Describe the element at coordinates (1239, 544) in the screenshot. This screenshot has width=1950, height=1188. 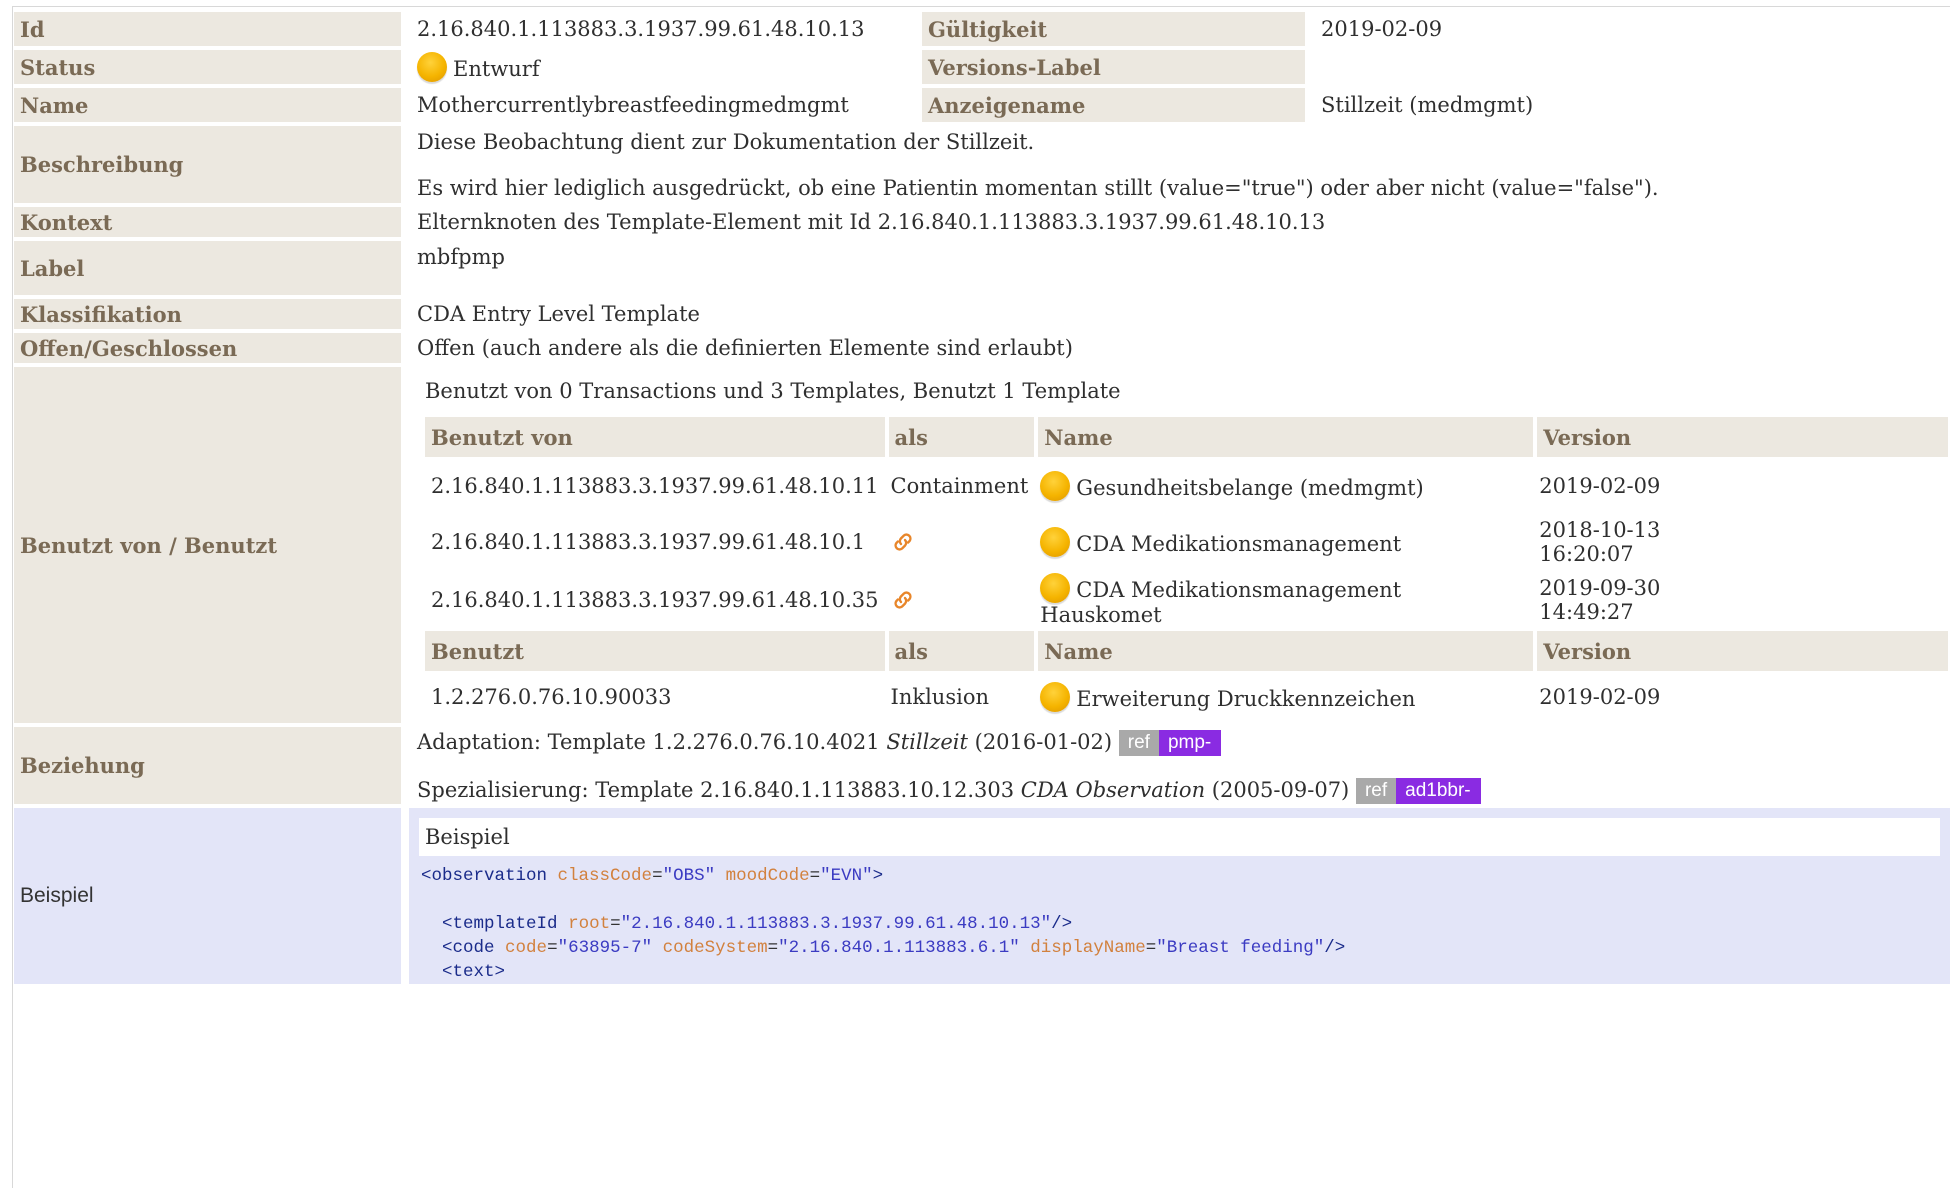
I see `used-by-name-text: CDA Medikationsmanagement` at that location.